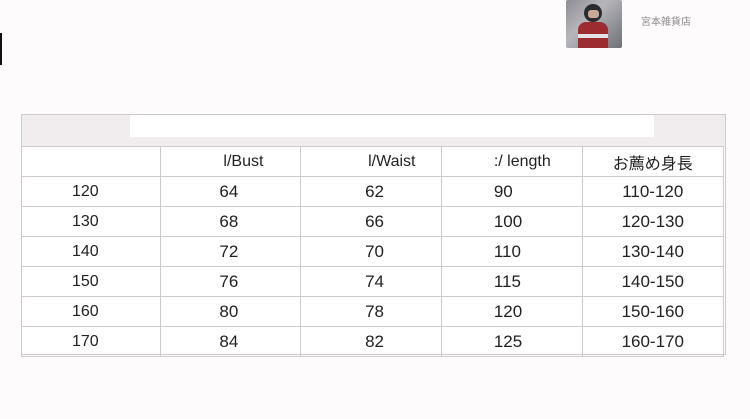 The width and height of the screenshot is (750, 419). I want to click on table-row: 150 76 74 115 140-150, so click(372, 281).